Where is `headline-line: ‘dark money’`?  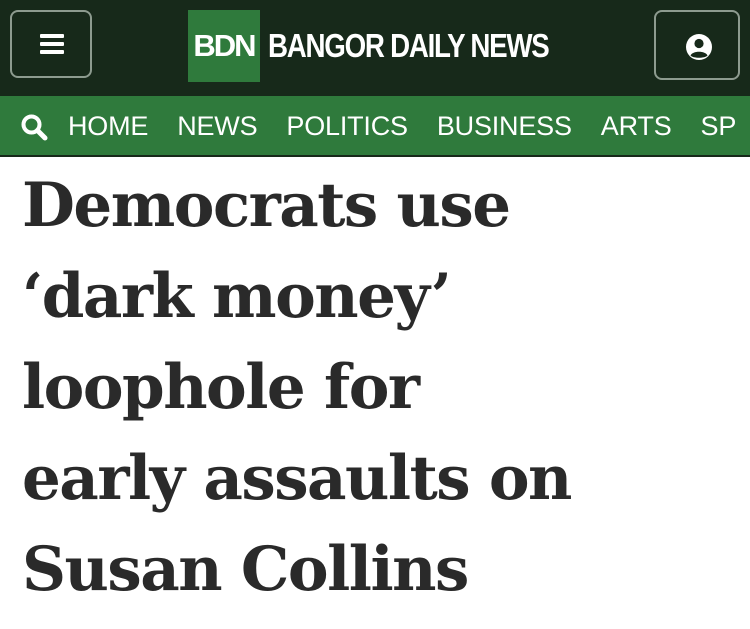
headline-line: ‘dark money’ is located at coordinates (237, 296).